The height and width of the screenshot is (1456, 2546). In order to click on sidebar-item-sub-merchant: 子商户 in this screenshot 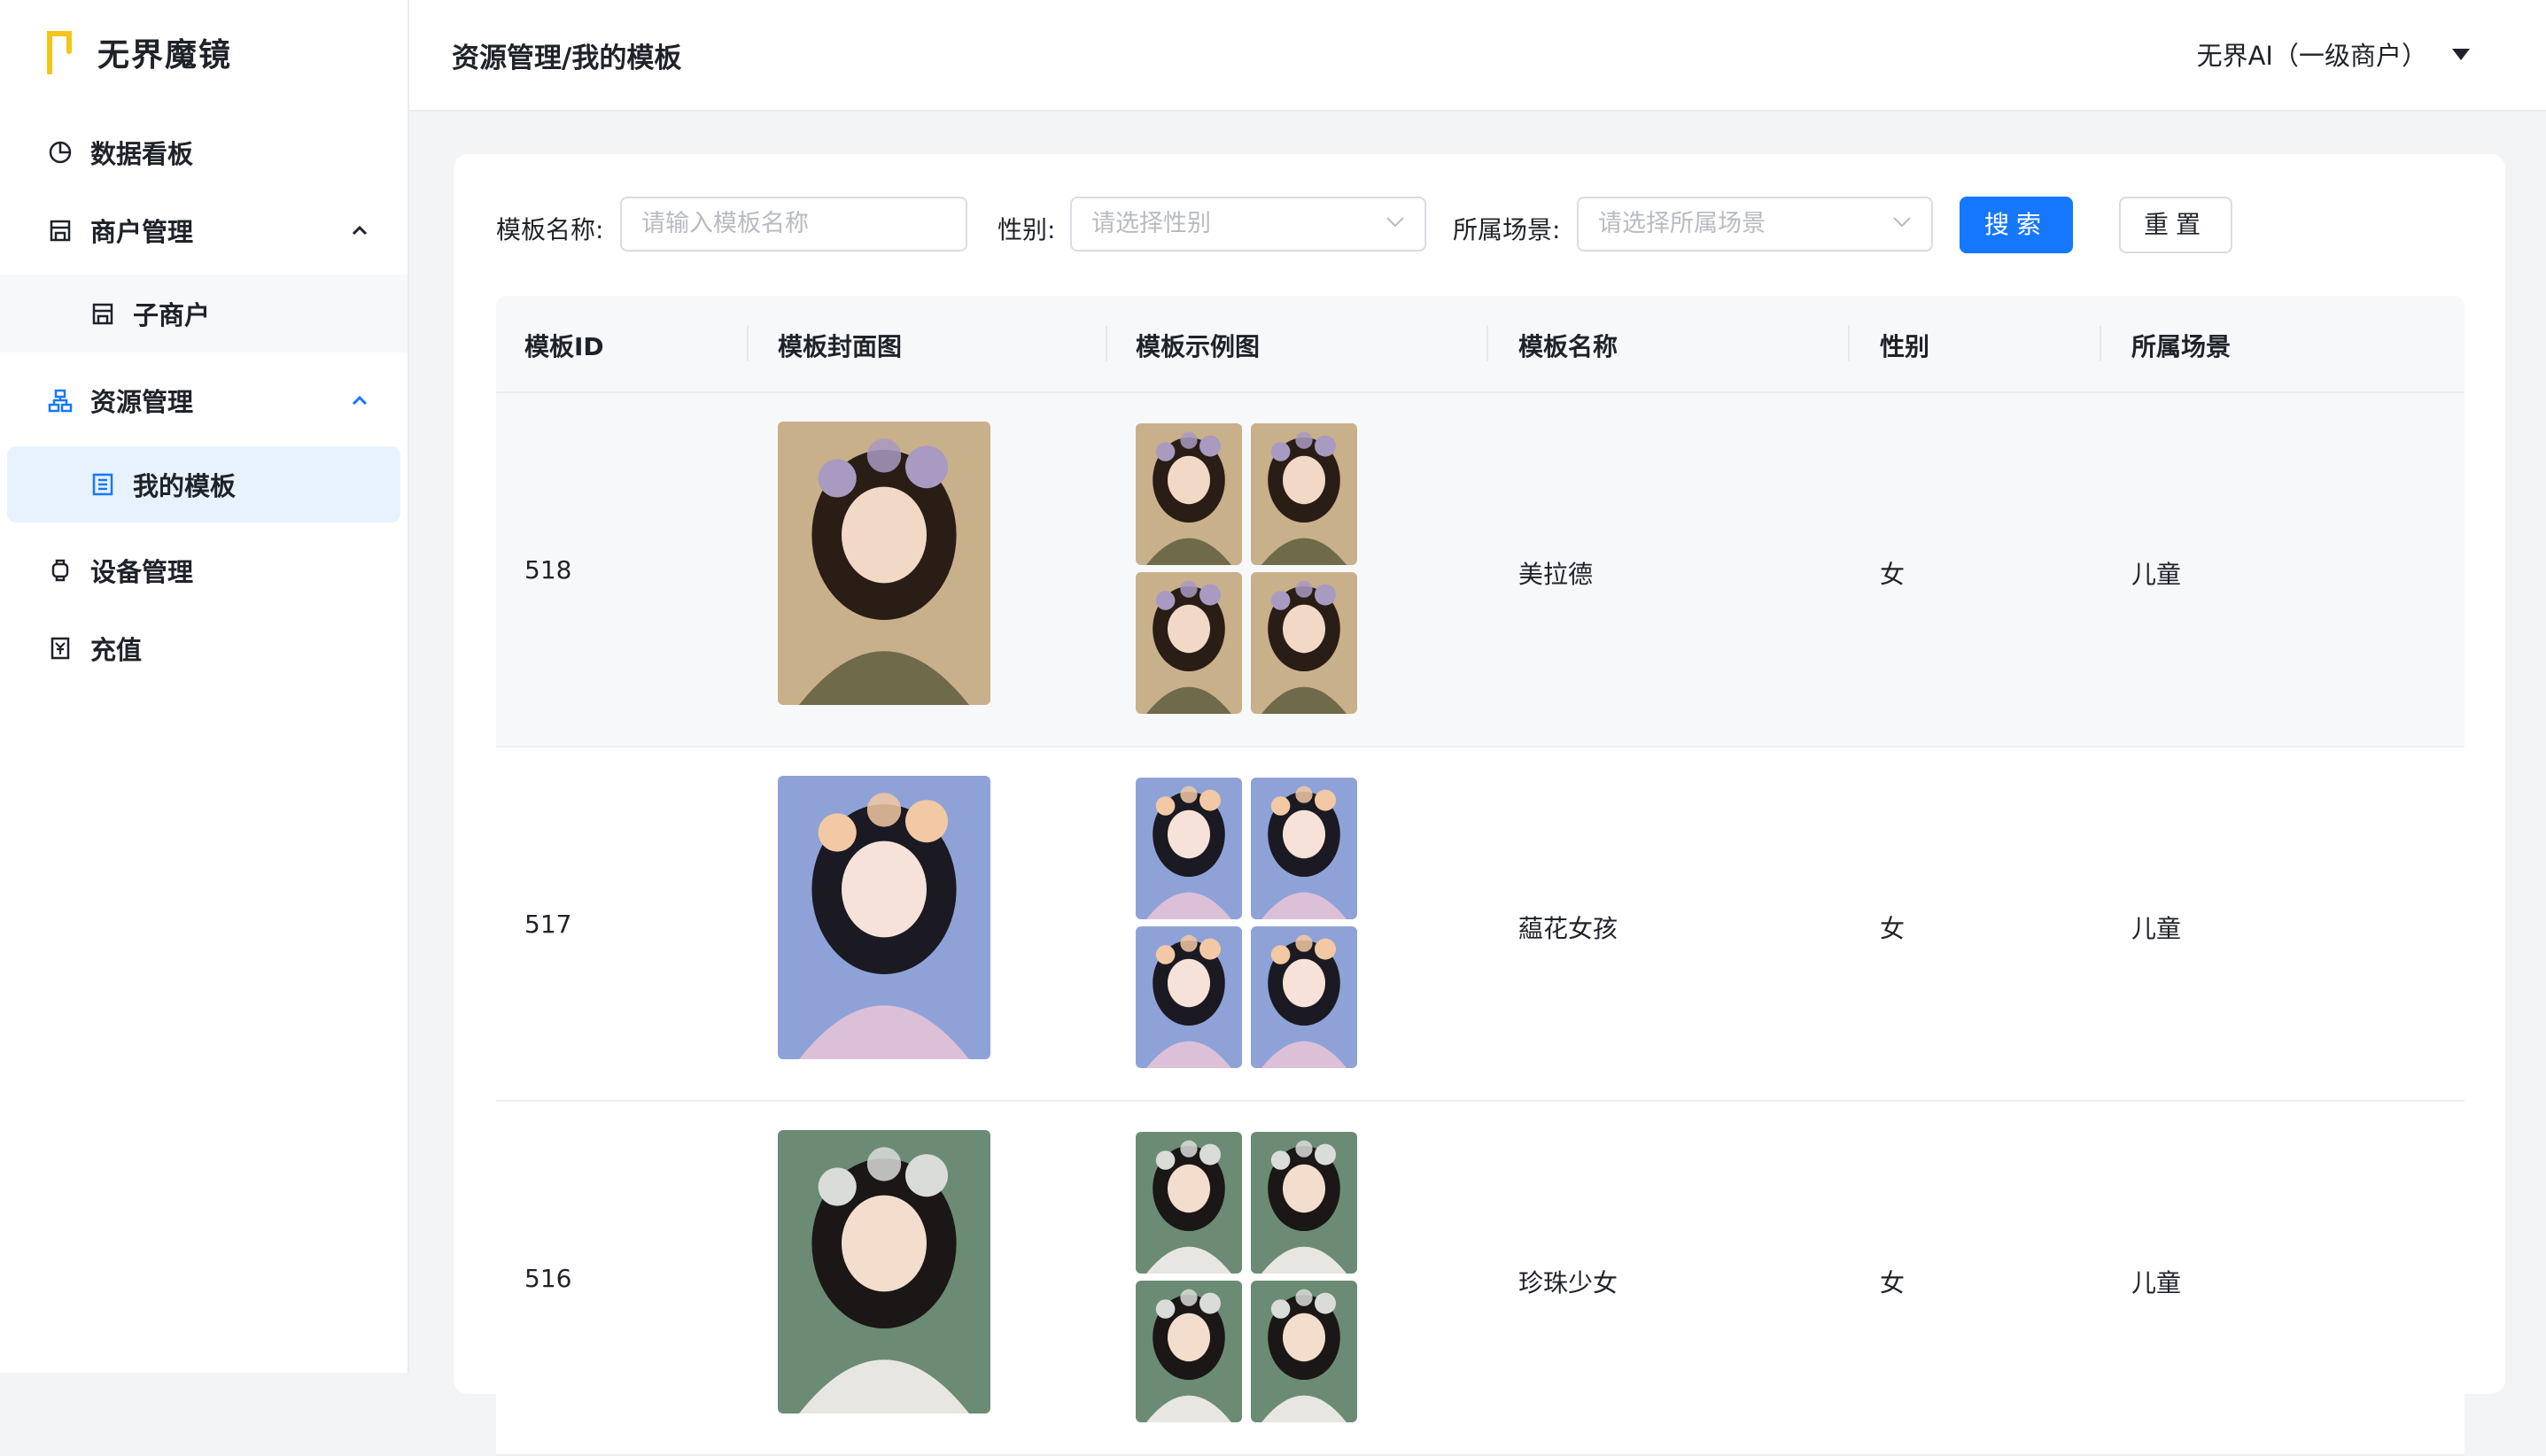, I will do `click(204, 313)`.